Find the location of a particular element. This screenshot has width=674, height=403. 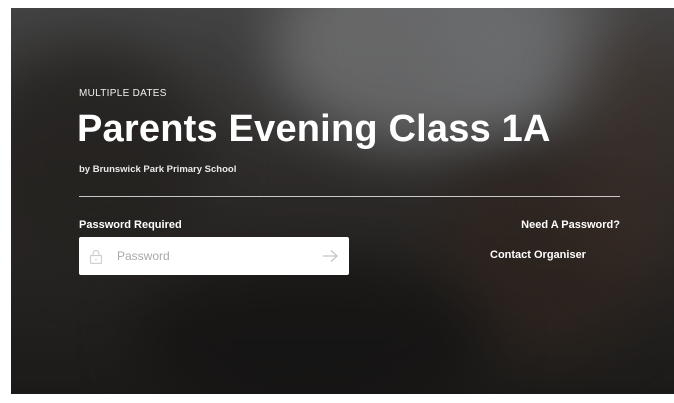

event-title: Parents Evening Class 1A is located at coordinates (314, 129).